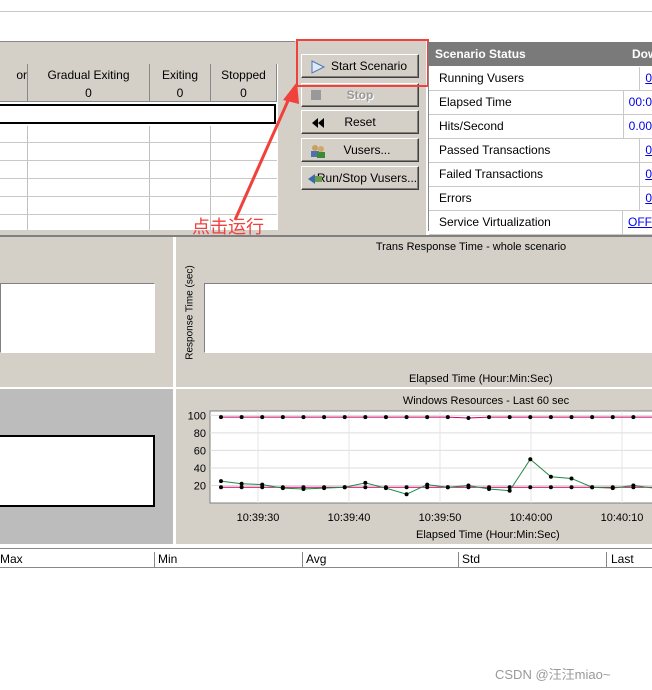 This screenshot has width=652, height=690. What do you see at coordinates (180, 83) in the screenshot?
I see `grid-header-exiting: Exiting 0` at bounding box center [180, 83].